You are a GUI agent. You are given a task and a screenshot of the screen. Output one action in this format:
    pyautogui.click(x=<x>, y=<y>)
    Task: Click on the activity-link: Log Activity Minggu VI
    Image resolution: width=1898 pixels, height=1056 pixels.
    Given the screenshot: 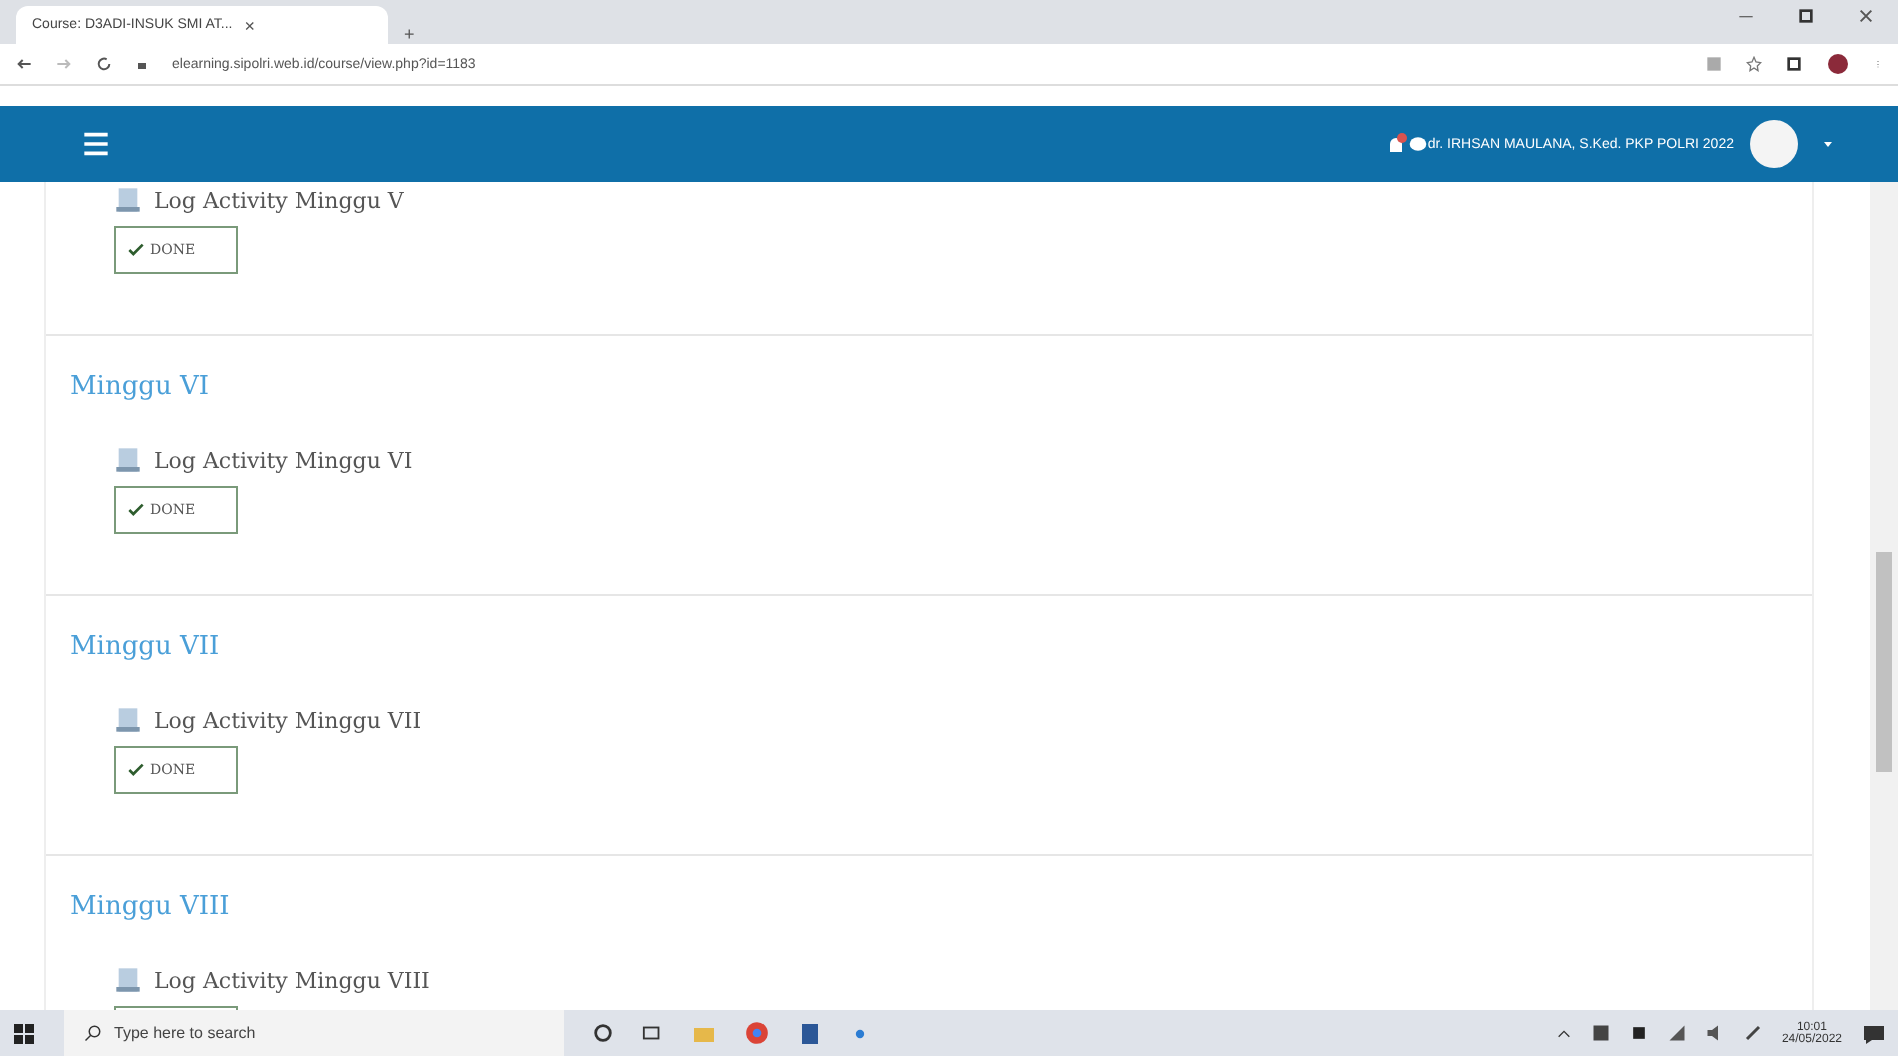 What is the action you would take?
    pyautogui.click(x=283, y=460)
    